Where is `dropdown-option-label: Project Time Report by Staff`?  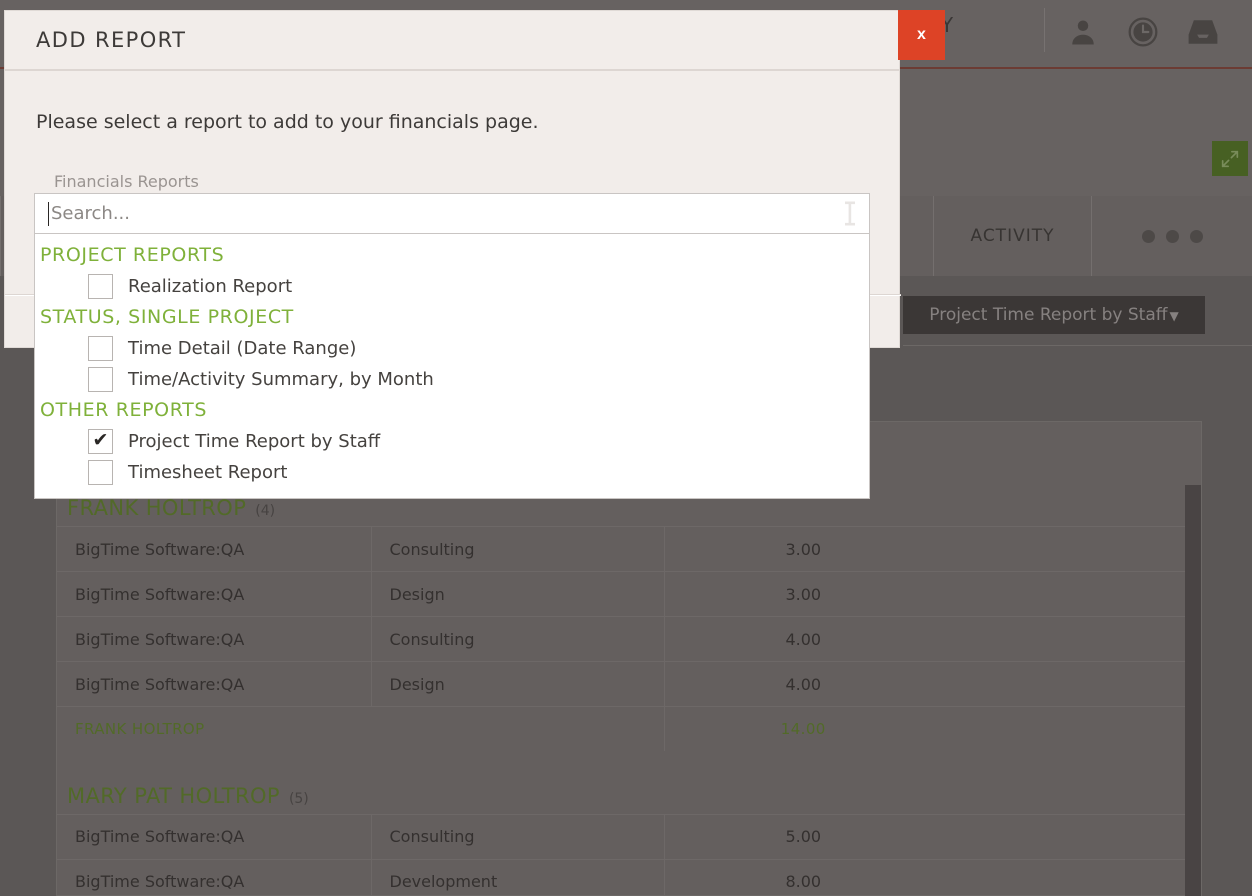 dropdown-option-label: Project Time Report by Staff is located at coordinates (254, 441).